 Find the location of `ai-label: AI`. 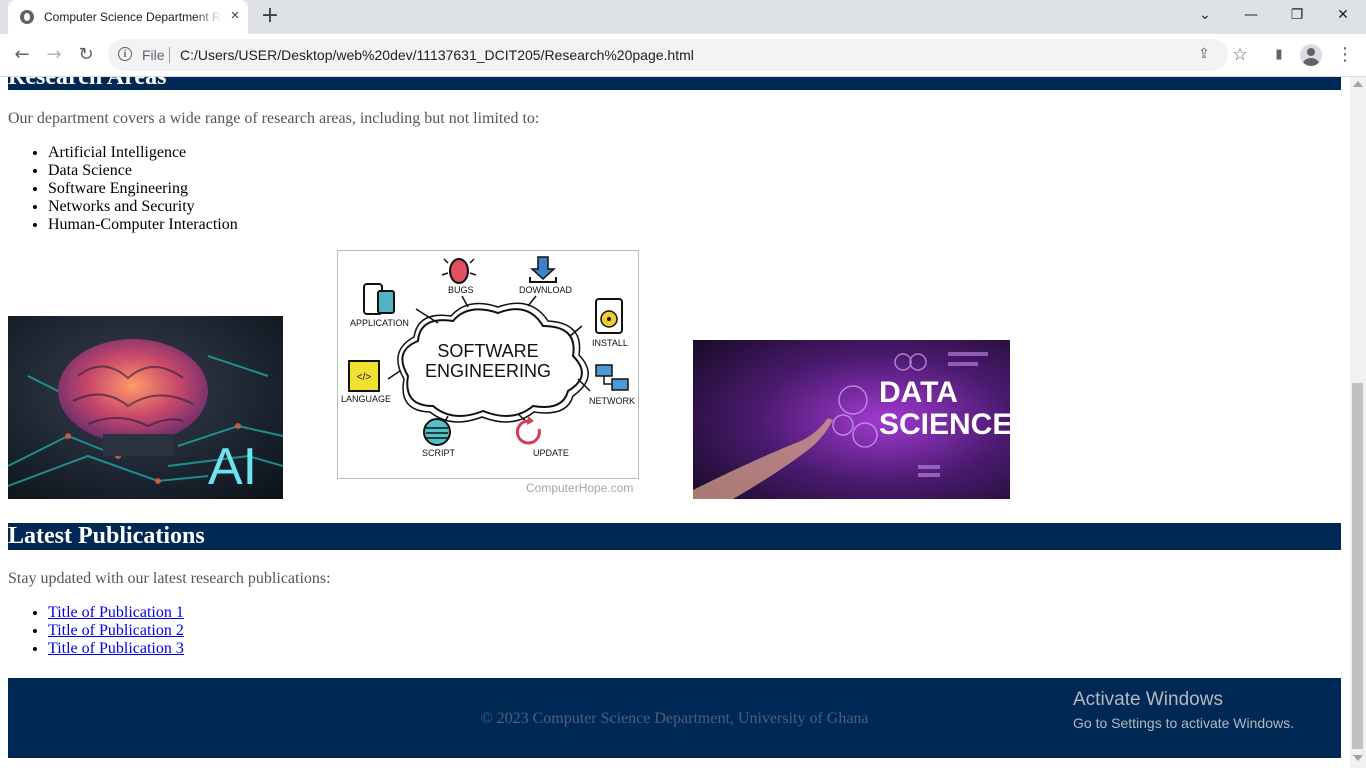

ai-label: AI is located at coordinates (232, 467).